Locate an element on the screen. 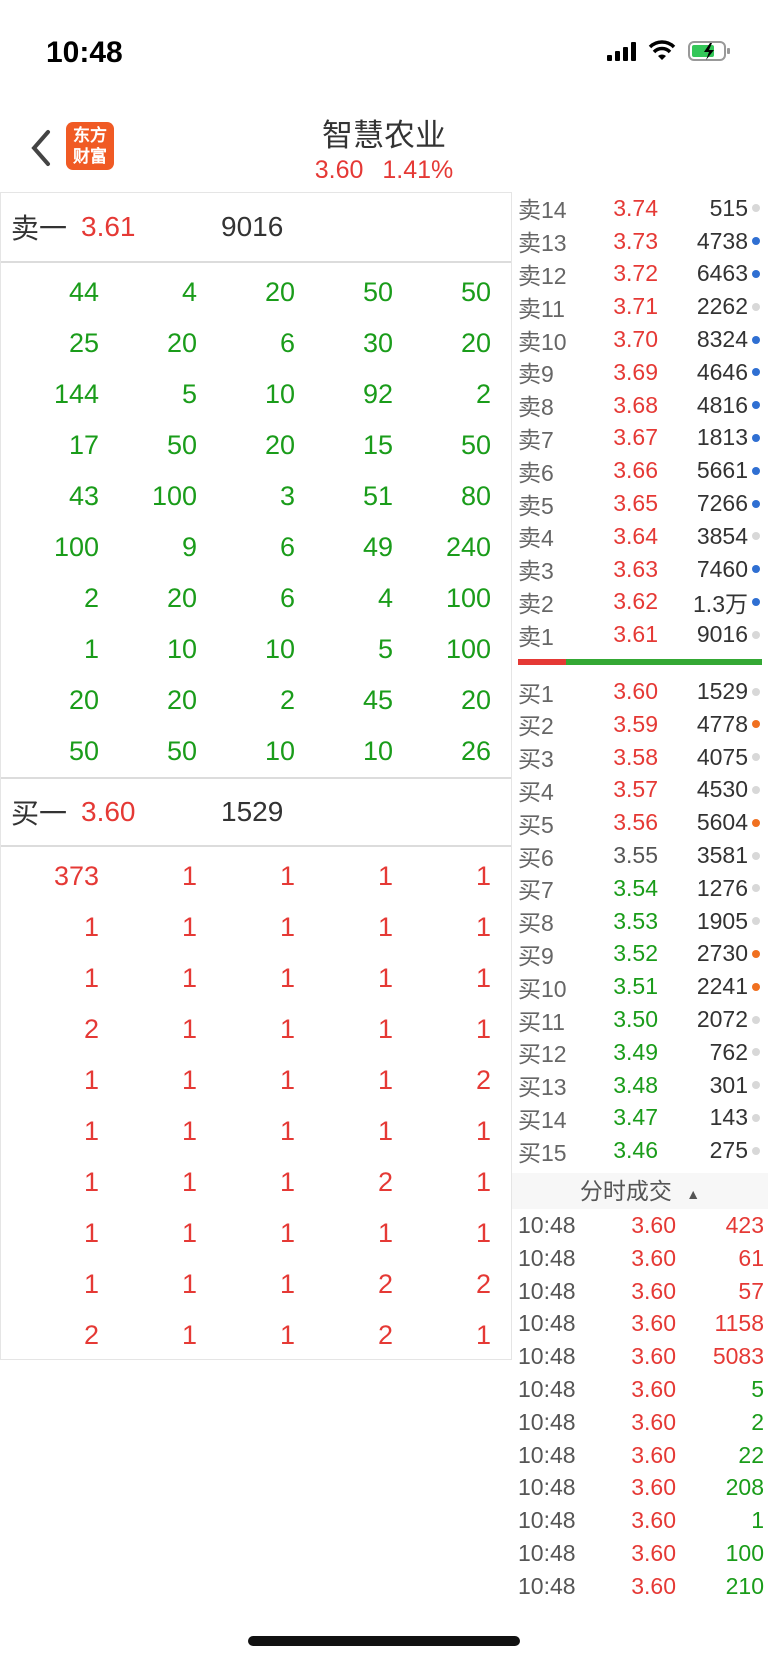  bid-row: 买11 3.50 2072 is located at coordinates (640, 1019).